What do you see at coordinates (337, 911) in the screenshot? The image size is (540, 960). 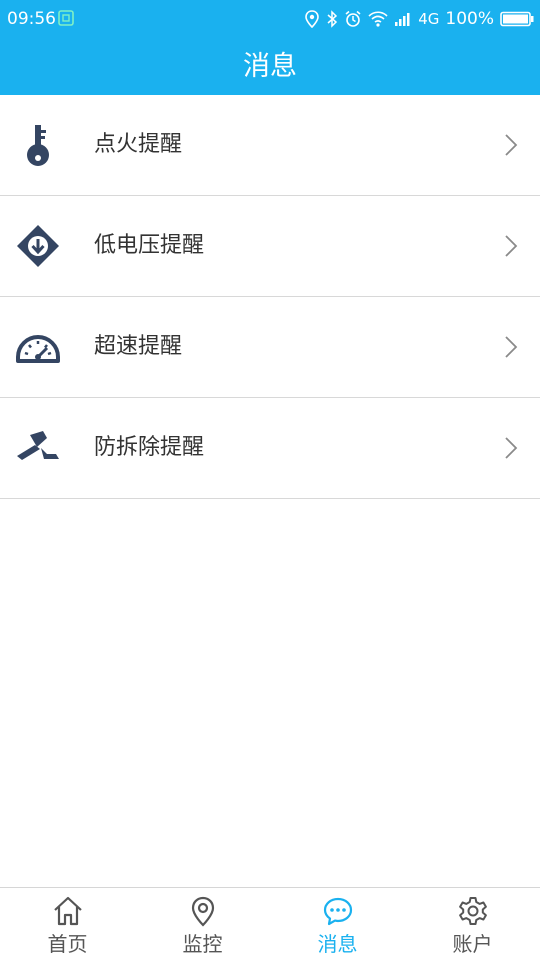 I see `chat-bubble-icon` at bounding box center [337, 911].